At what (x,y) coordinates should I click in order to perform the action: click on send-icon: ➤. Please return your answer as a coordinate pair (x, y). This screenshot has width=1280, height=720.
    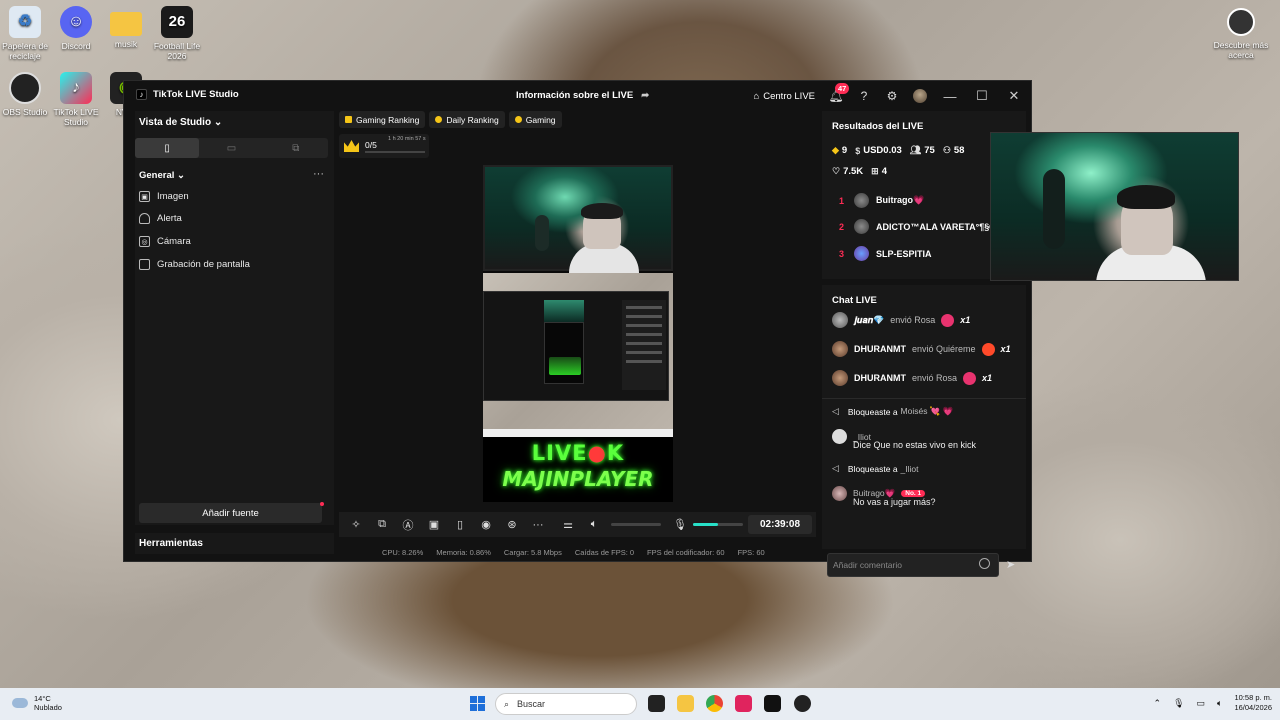
    Looking at the image, I should click on (1010, 564).